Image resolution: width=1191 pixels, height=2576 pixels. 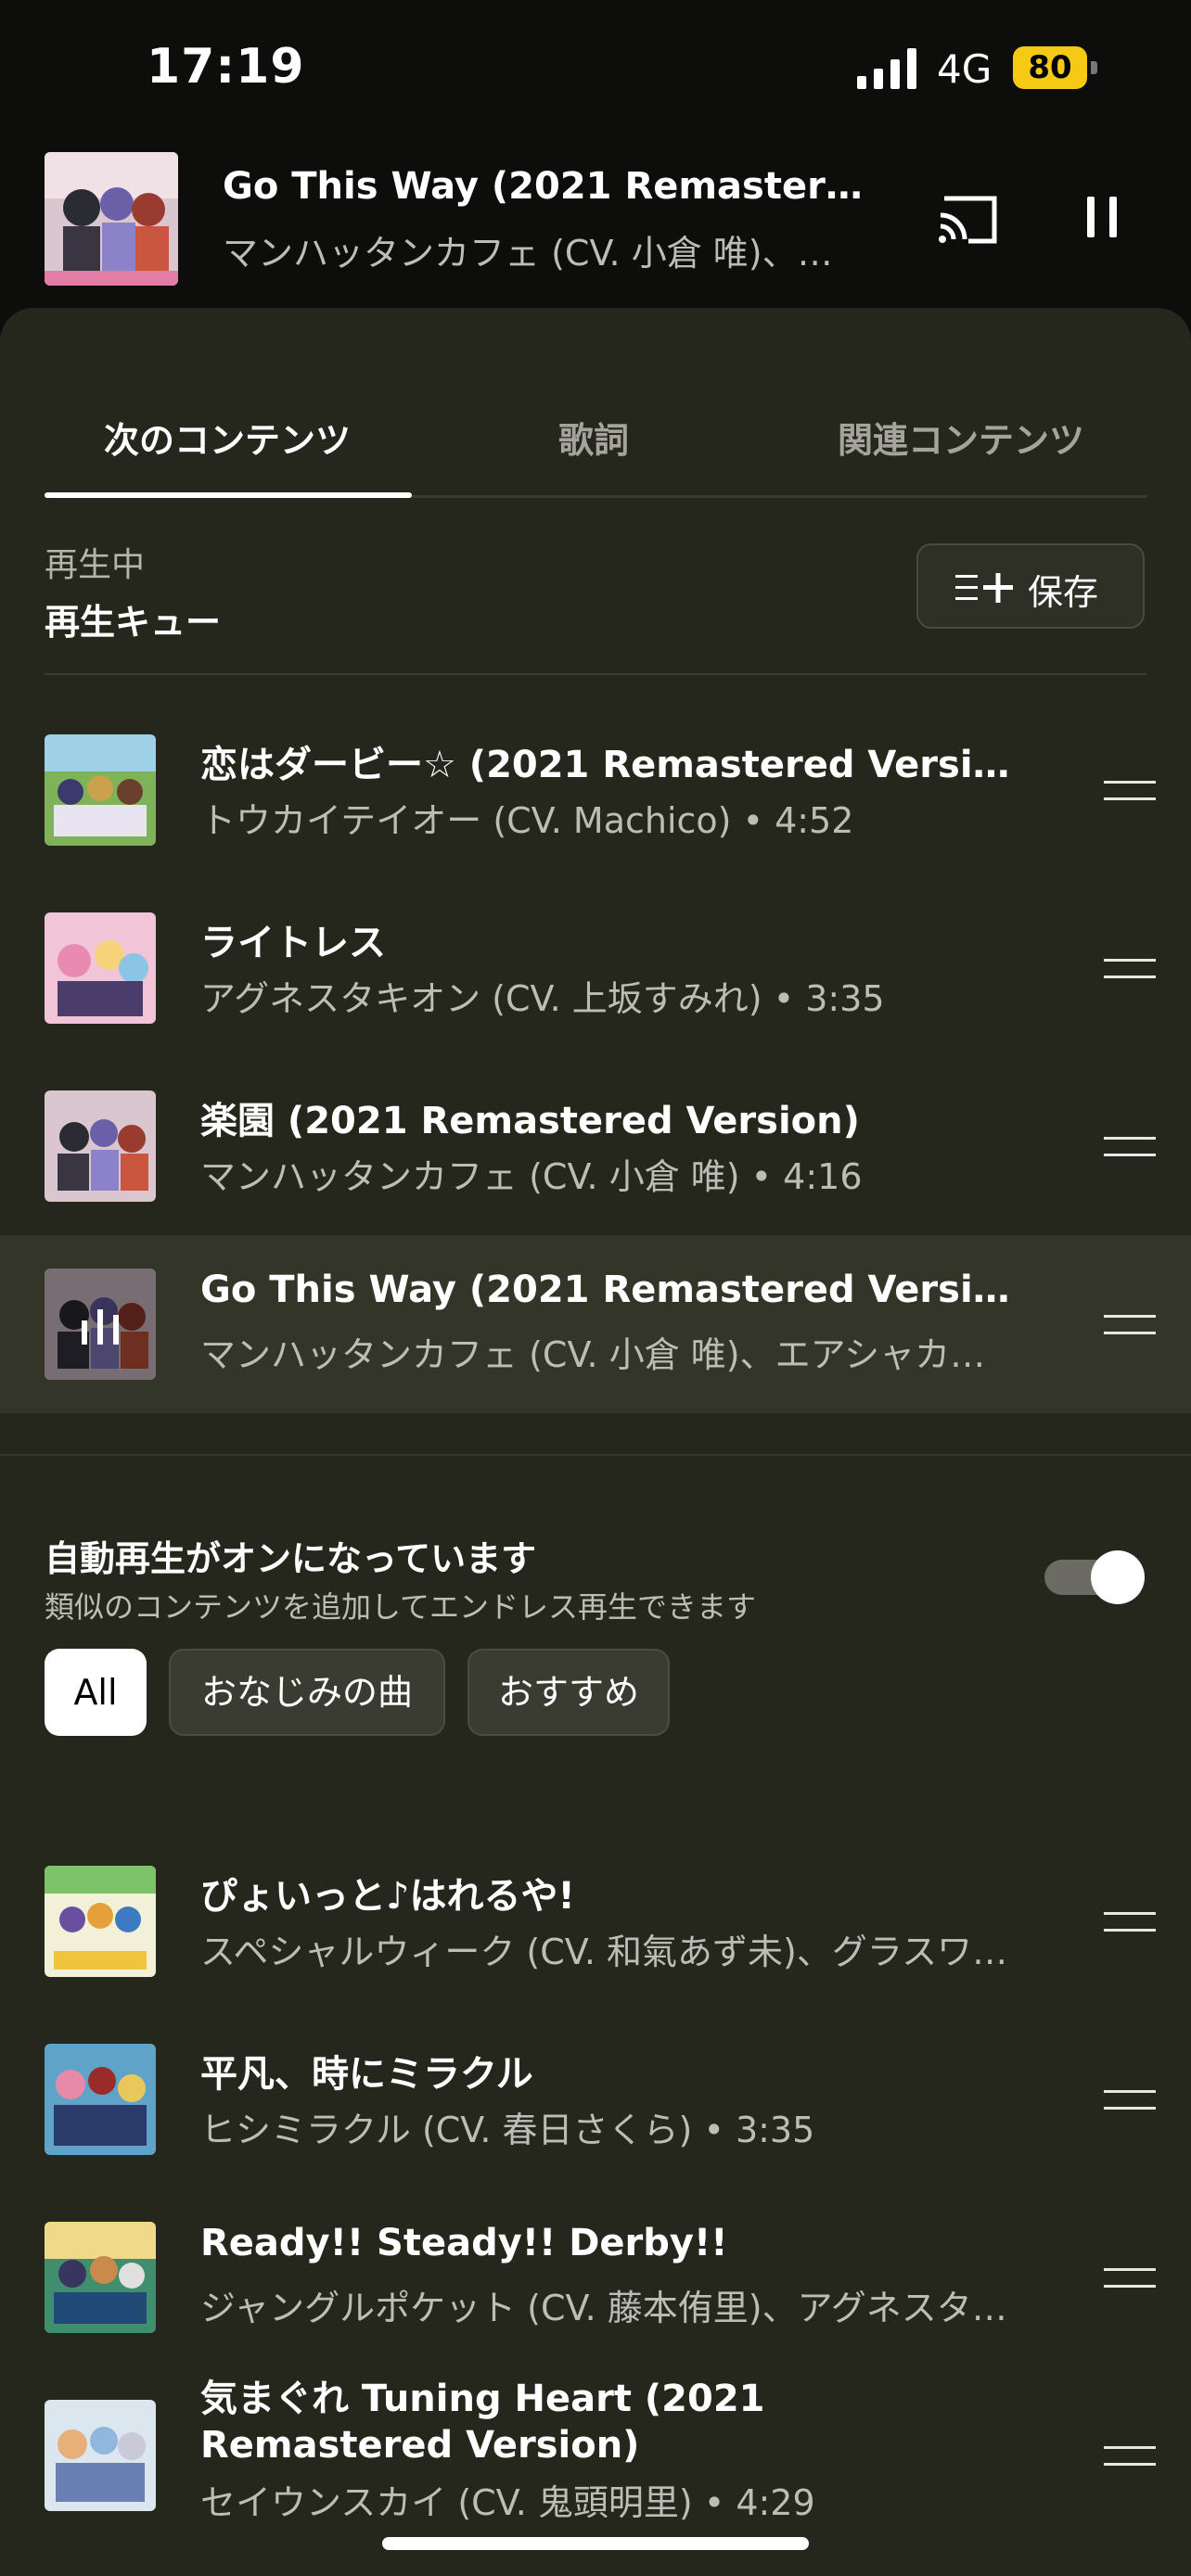 I want to click on track-subtitle: ヒシミラクル (CV. 春日さくら) • 3:35, so click(x=508, y=2130).